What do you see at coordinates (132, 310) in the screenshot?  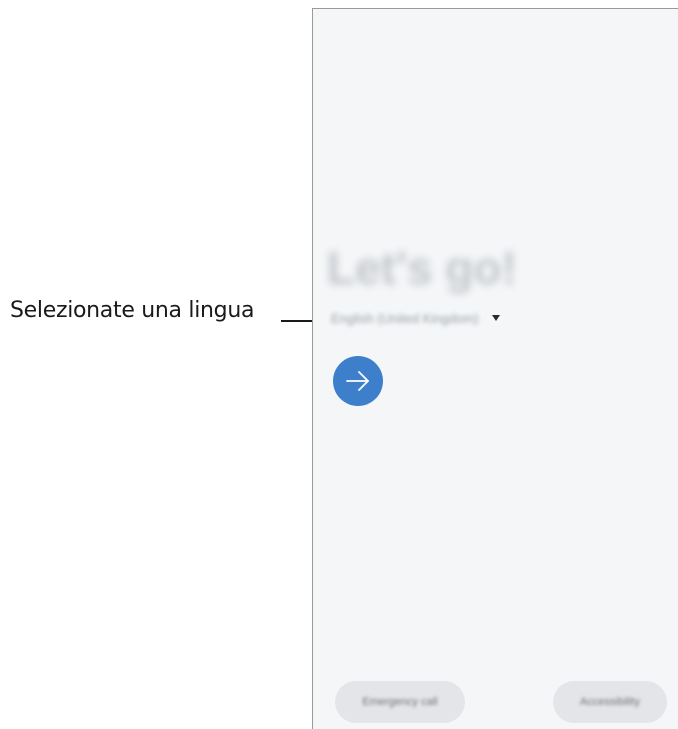 I see `callout-label: Selezionate una lingua` at bounding box center [132, 310].